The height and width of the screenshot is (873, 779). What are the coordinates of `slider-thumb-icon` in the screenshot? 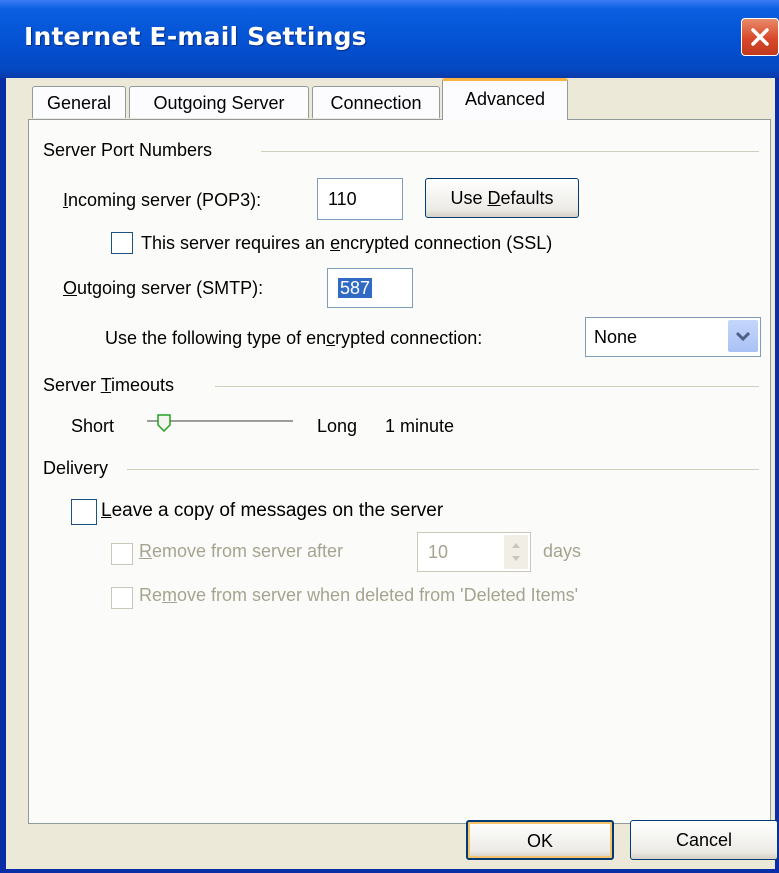 It's located at (164, 423).